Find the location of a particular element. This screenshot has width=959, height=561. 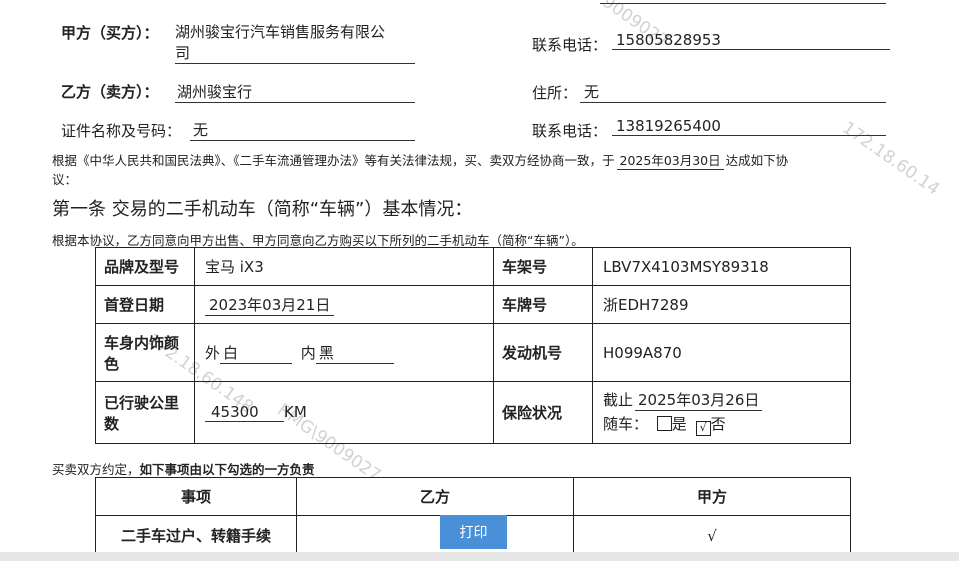

seller-phone: 13819265400 is located at coordinates (749, 126).